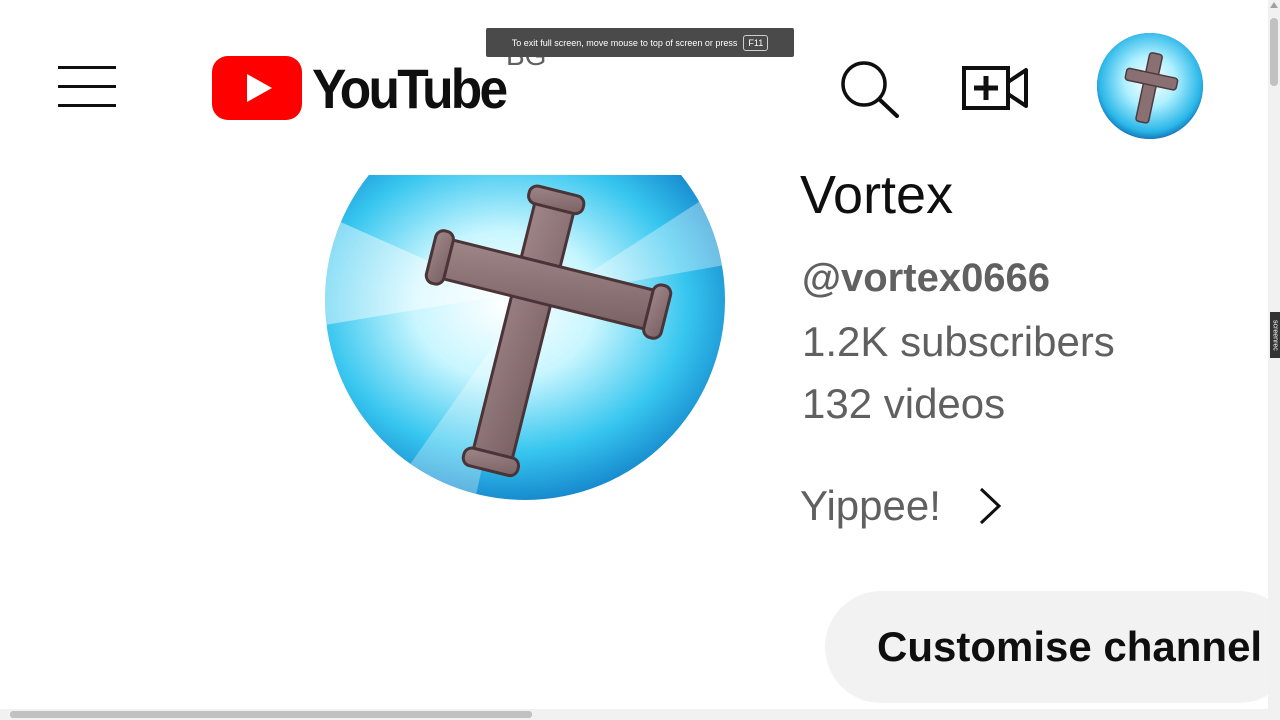  I want to click on toast-key: F11, so click(756, 42).